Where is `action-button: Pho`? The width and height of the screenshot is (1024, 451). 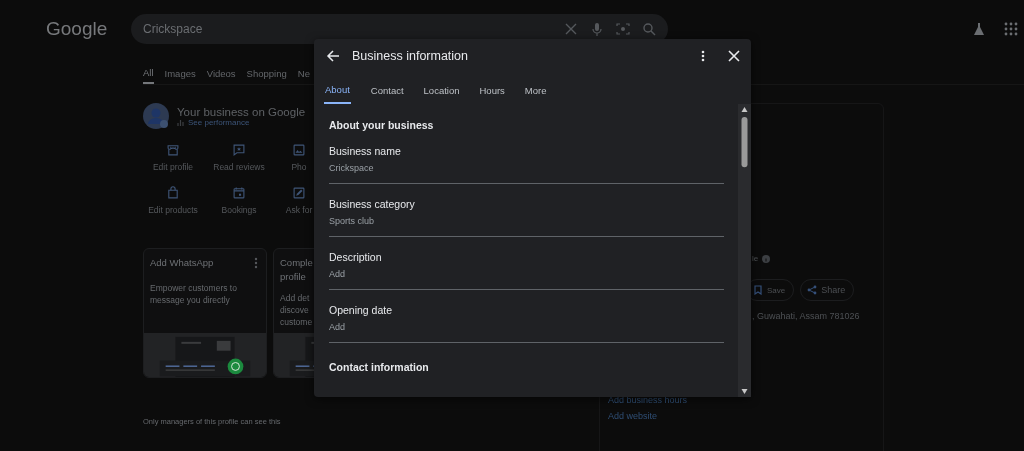 action-button: Pho is located at coordinates (299, 157).